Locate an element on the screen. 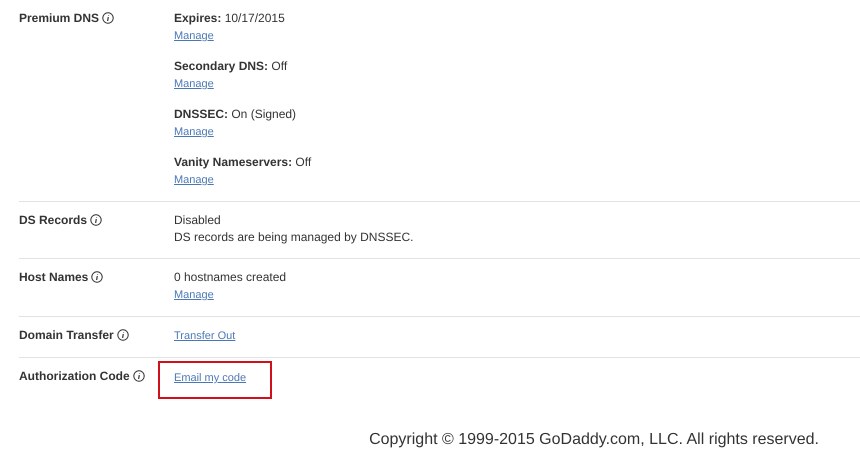 Image resolution: width=860 pixels, height=450 pixels. field-text: Expires: 10/17/2015 is located at coordinates (230, 18).